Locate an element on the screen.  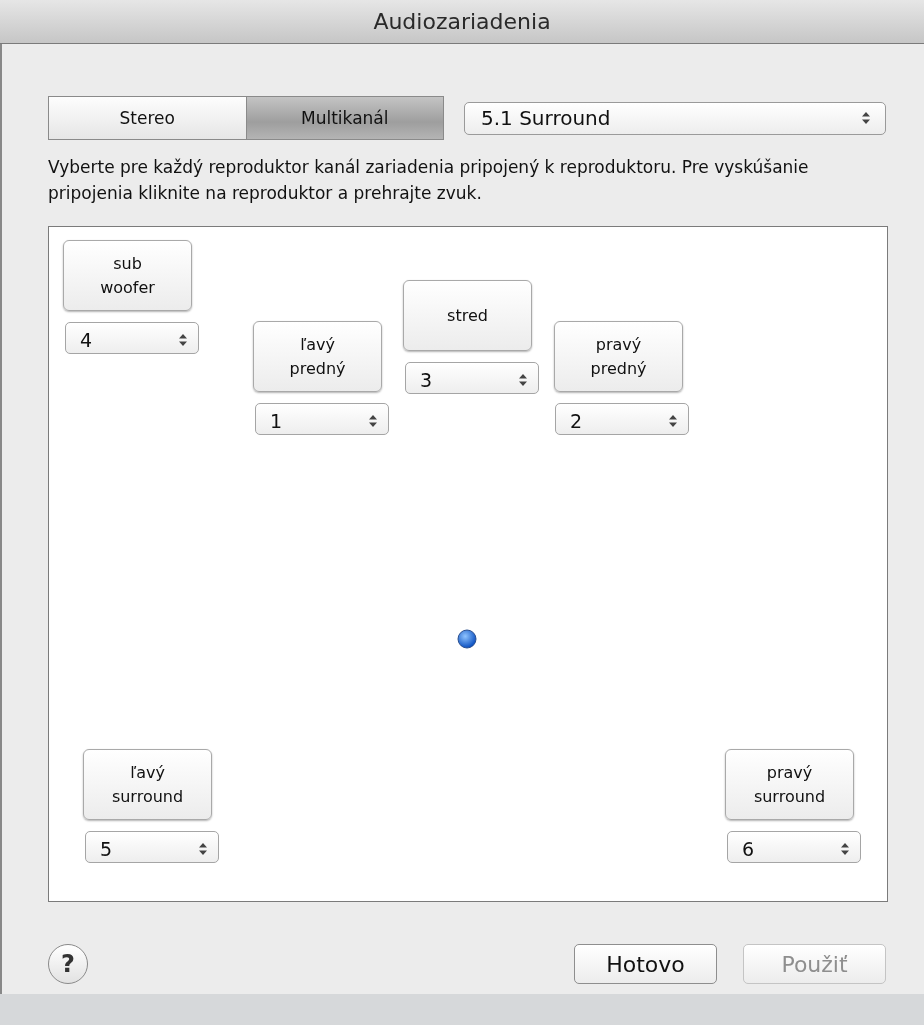
channel-popup: 3 is located at coordinates (472, 378).